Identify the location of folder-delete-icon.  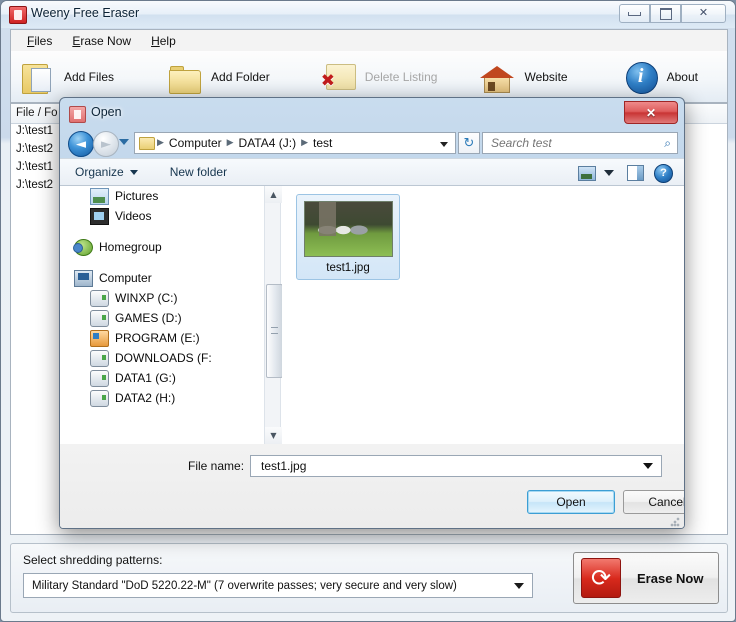
(339, 77).